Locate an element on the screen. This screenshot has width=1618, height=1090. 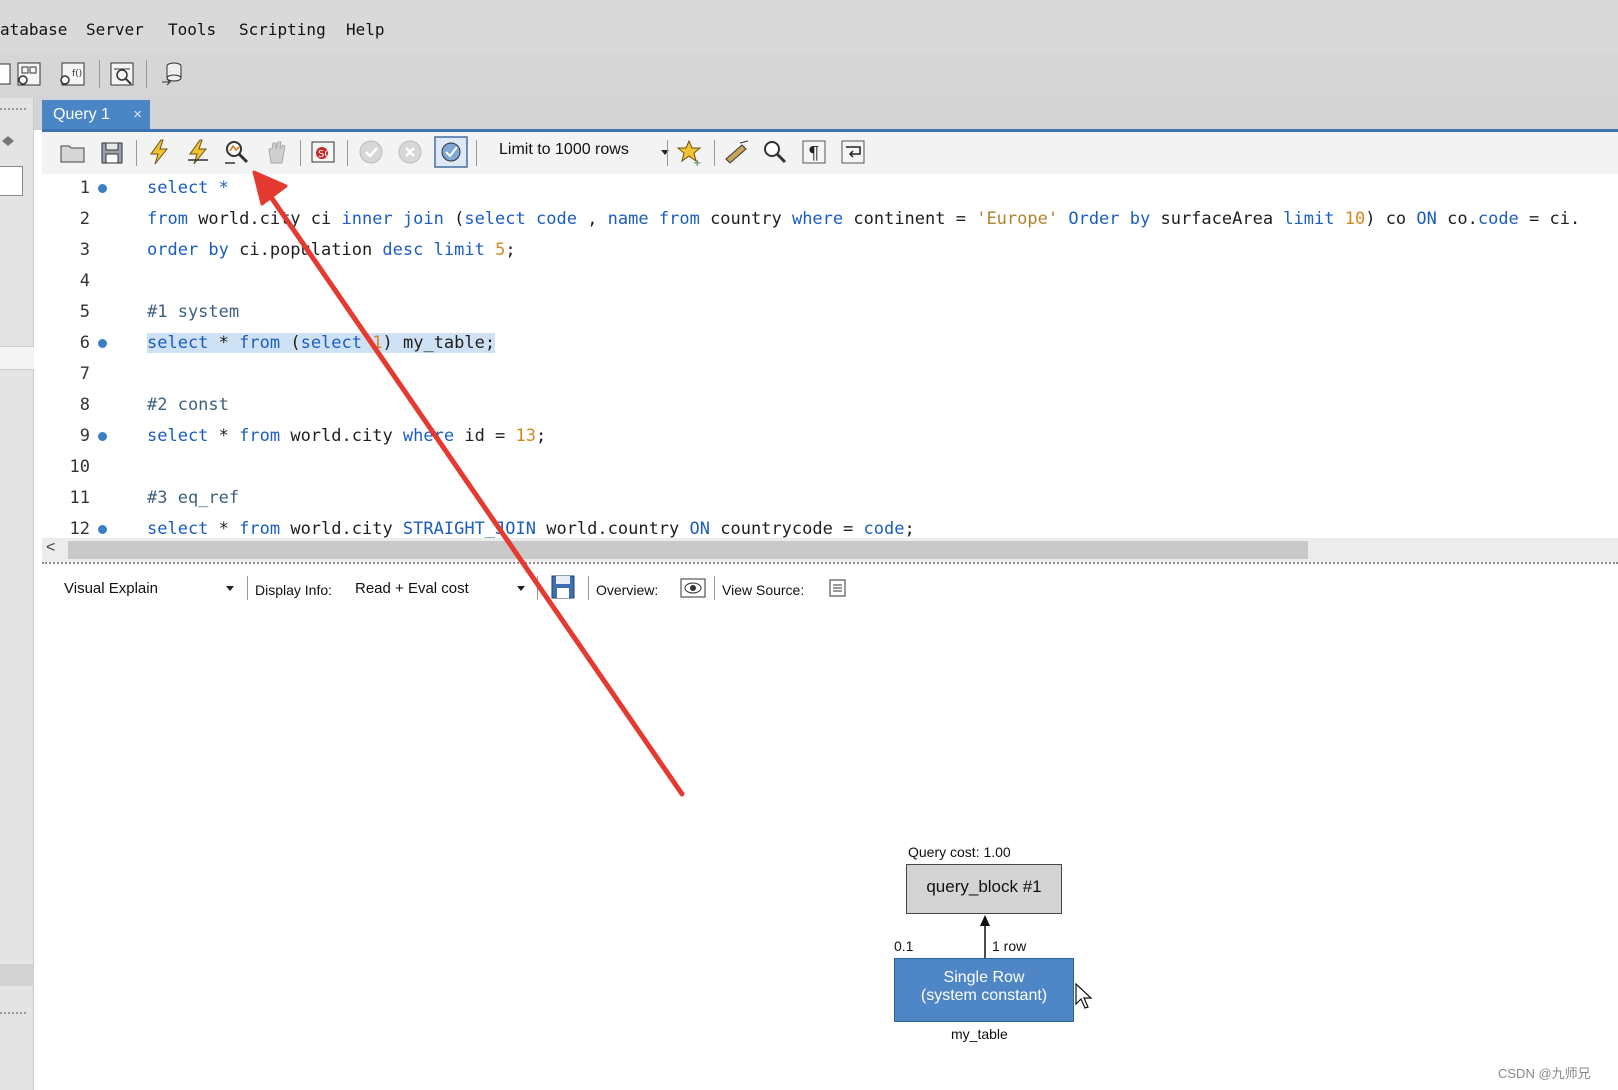
schema-inspector-icon is located at coordinates (30, 74).